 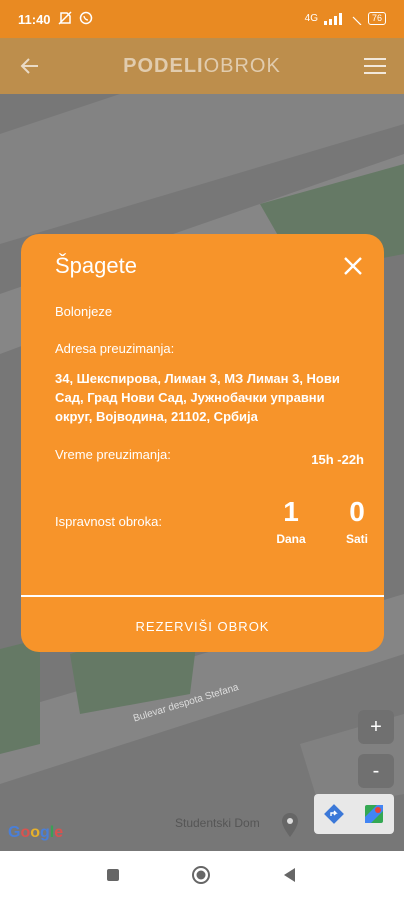 What do you see at coordinates (290, 825) in the screenshot?
I see `map-pin-icon` at bounding box center [290, 825].